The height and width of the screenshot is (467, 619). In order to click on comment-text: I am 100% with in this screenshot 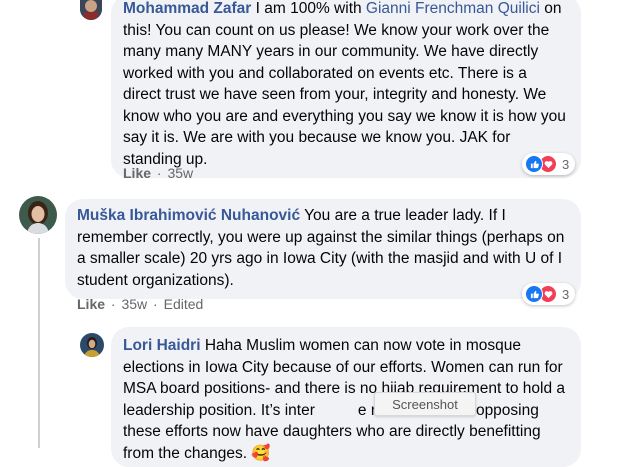, I will do `click(308, 8)`.